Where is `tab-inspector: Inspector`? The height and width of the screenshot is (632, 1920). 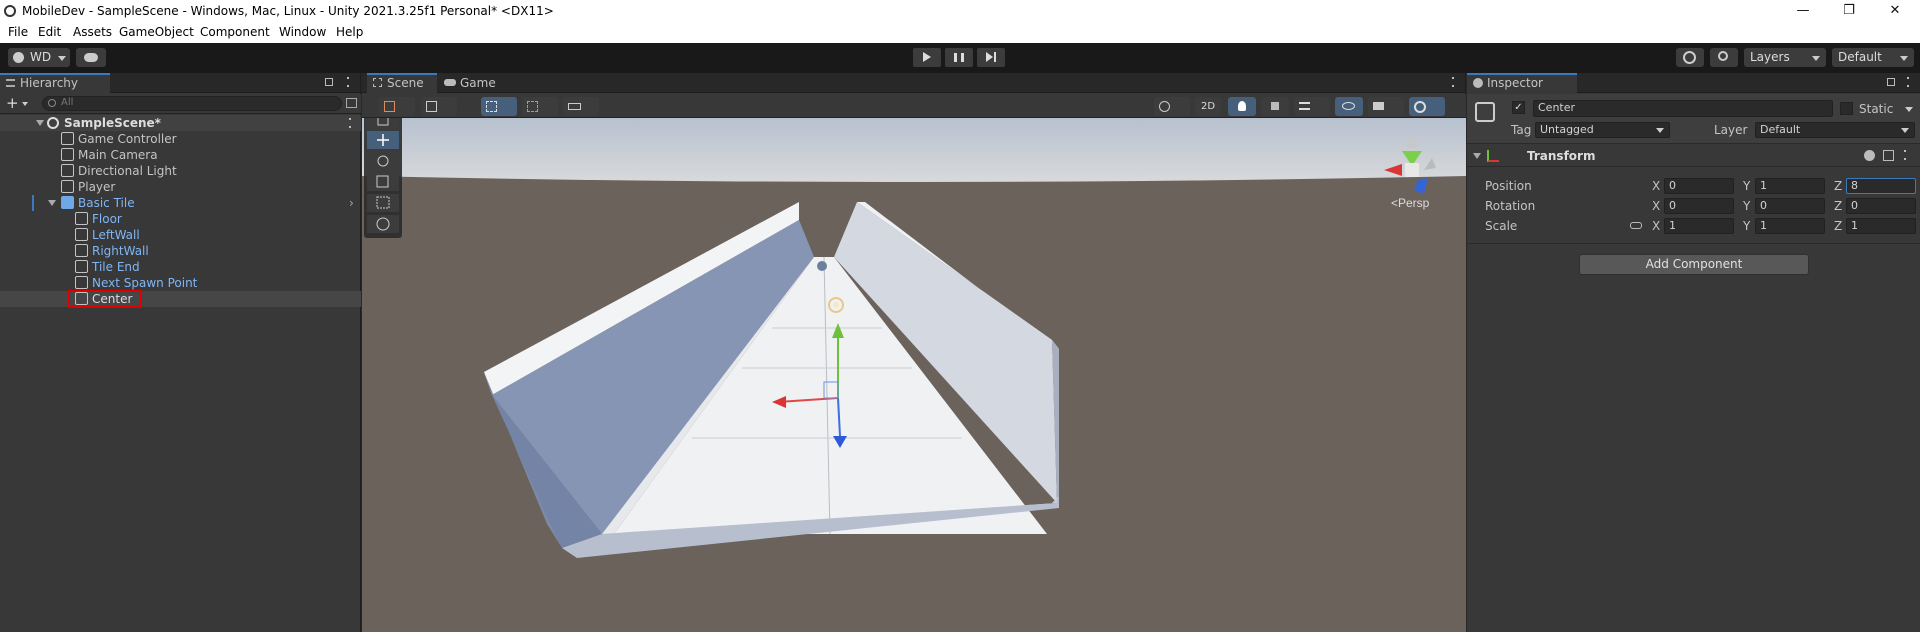
tab-inspector: Inspector is located at coordinates (1522, 83).